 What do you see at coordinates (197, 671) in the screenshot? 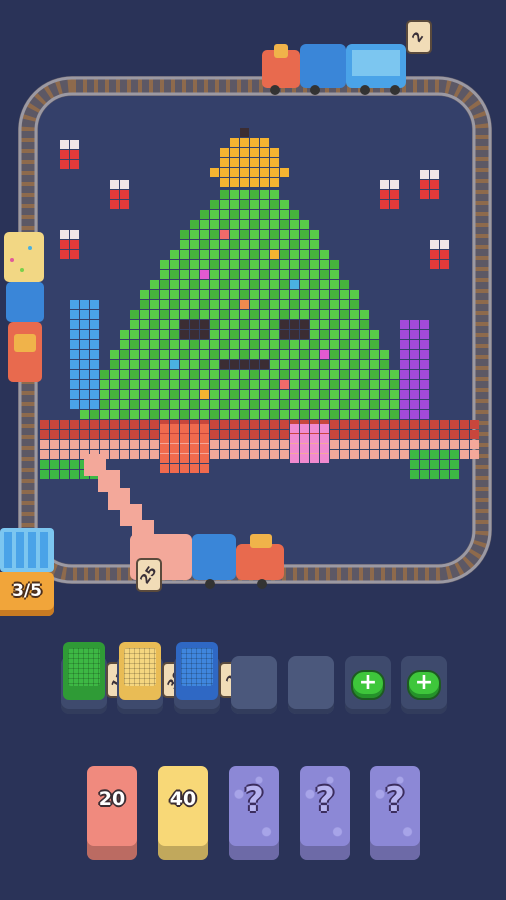
I see `blue-crate` at bounding box center [197, 671].